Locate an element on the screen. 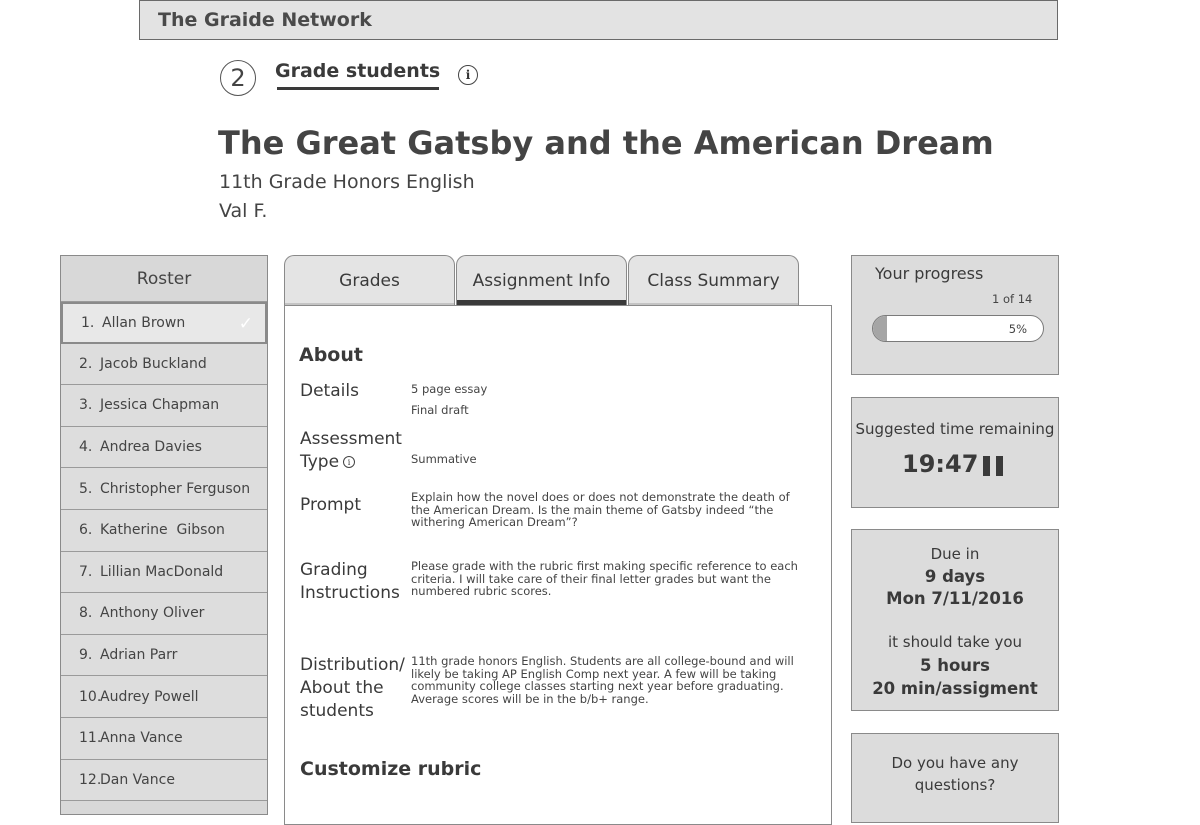 Image resolution: width=1200 pixels, height=825 pixels. roster-item-name: Andrea Davies is located at coordinates (151, 447).